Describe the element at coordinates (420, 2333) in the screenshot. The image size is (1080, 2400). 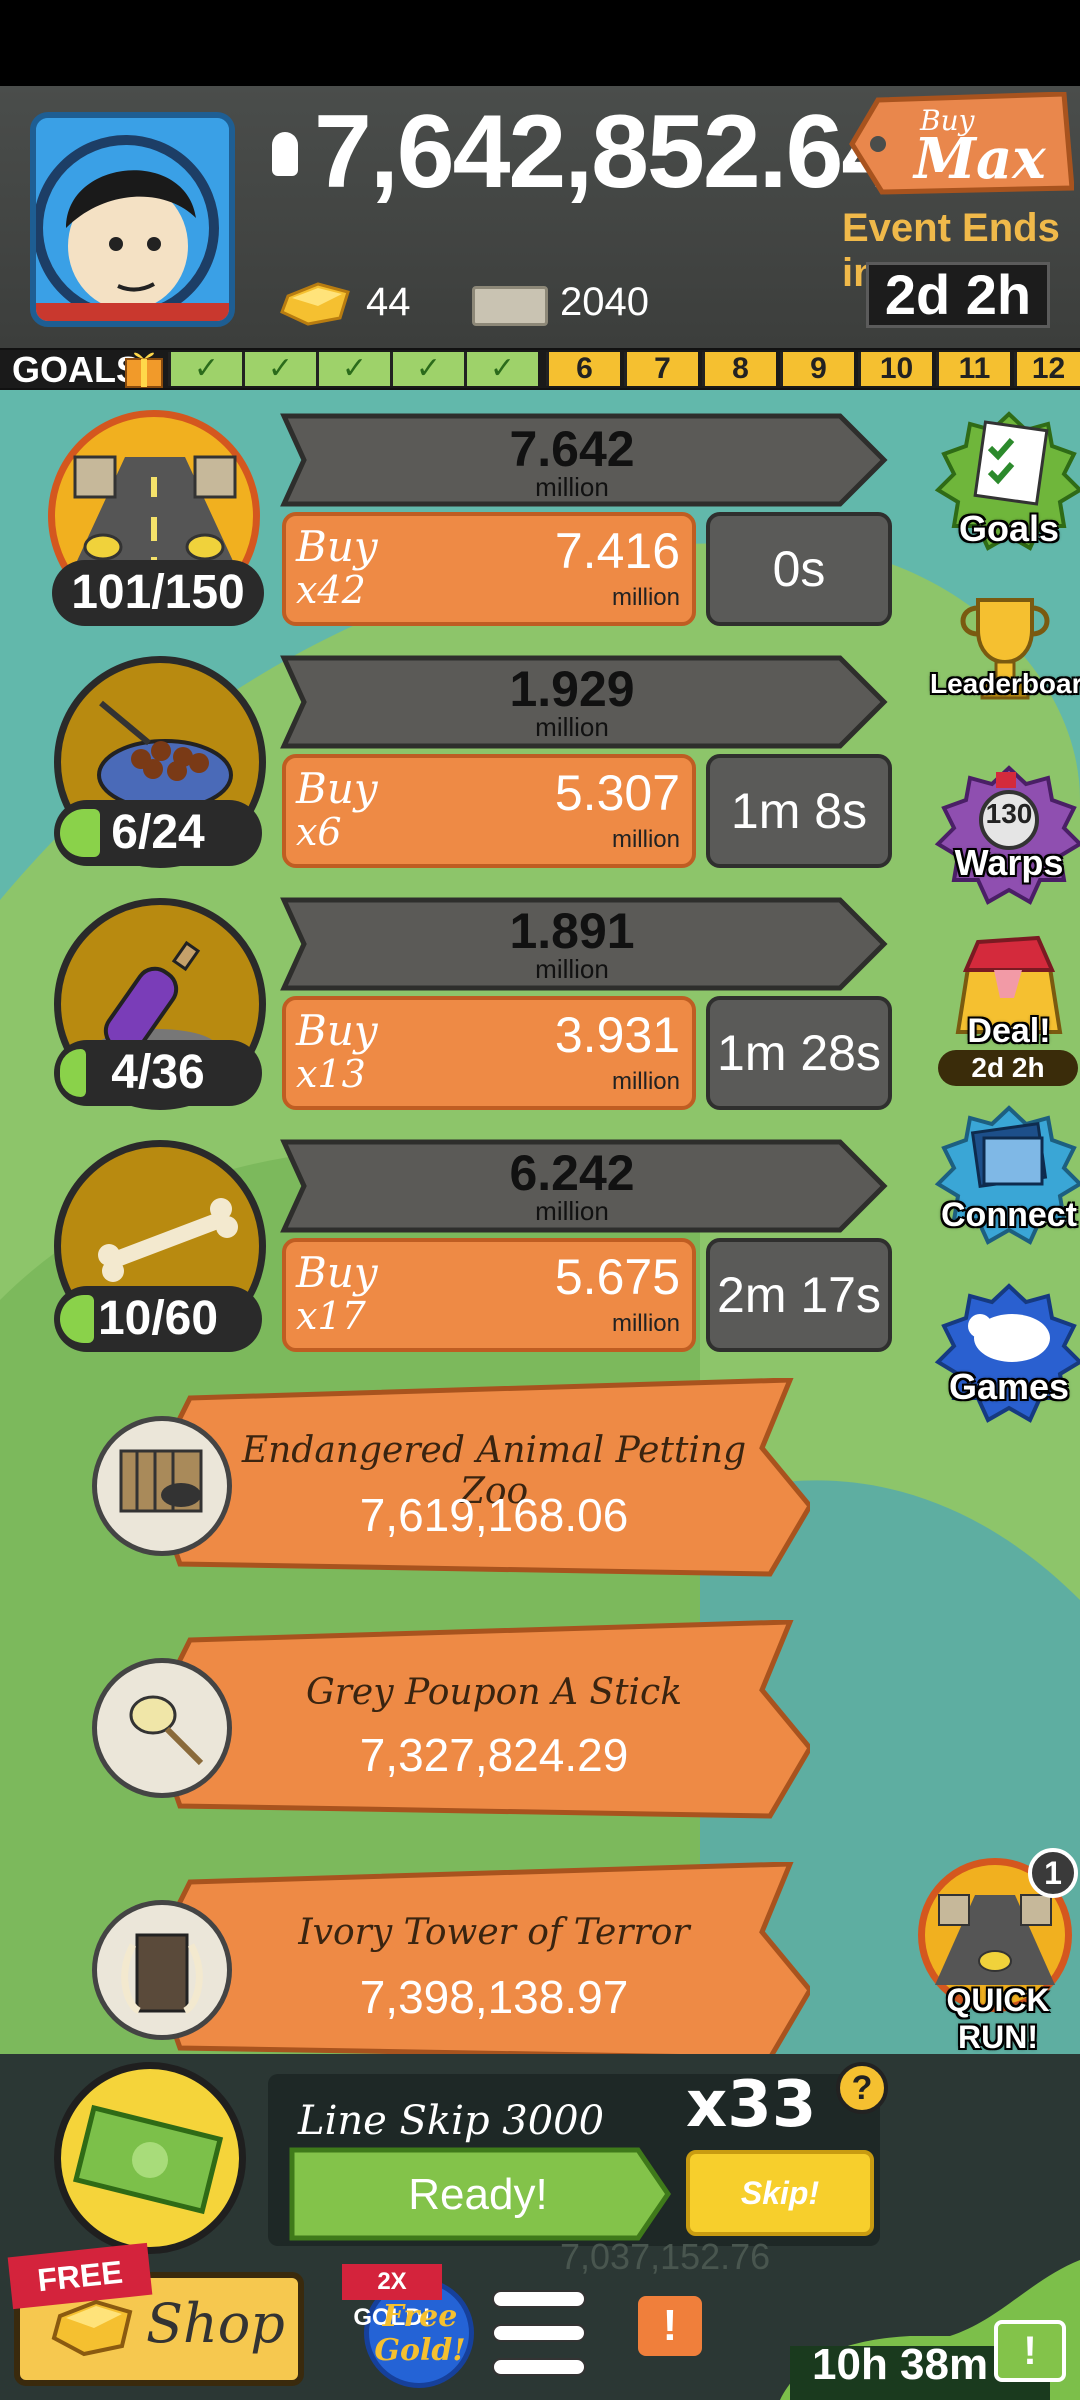
I see `free-gold-label: Free Gold!` at that location.